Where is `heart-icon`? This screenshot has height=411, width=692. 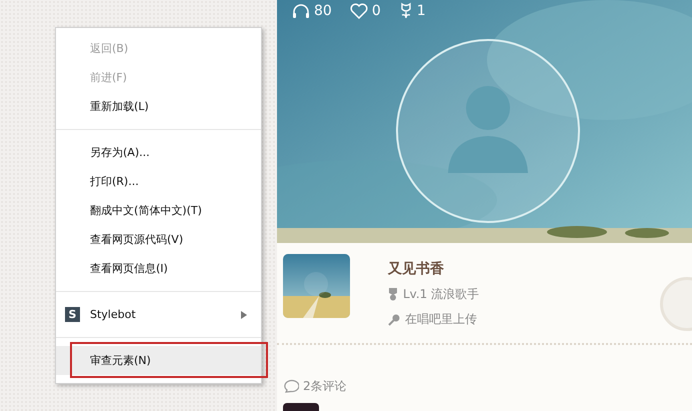 heart-icon is located at coordinates (359, 10).